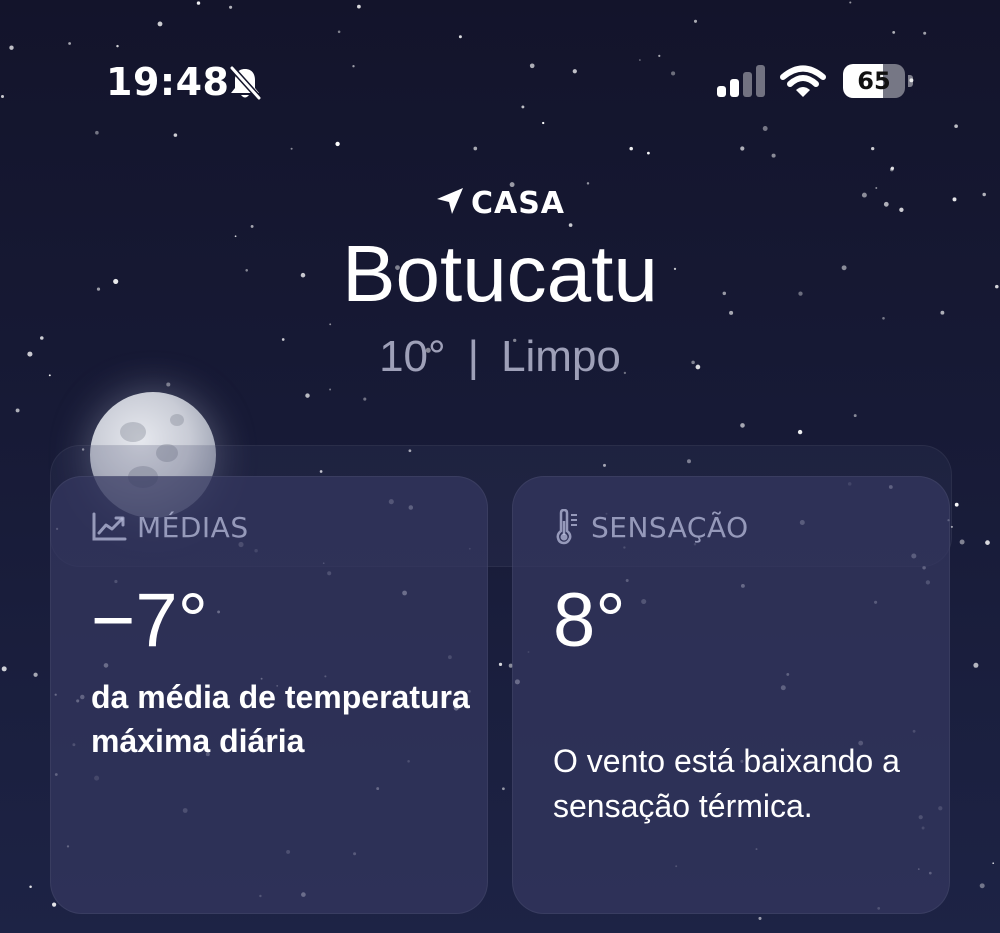  Describe the element at coordinates (741, 81) in the screenshot. I see `signal-icon` at that location.